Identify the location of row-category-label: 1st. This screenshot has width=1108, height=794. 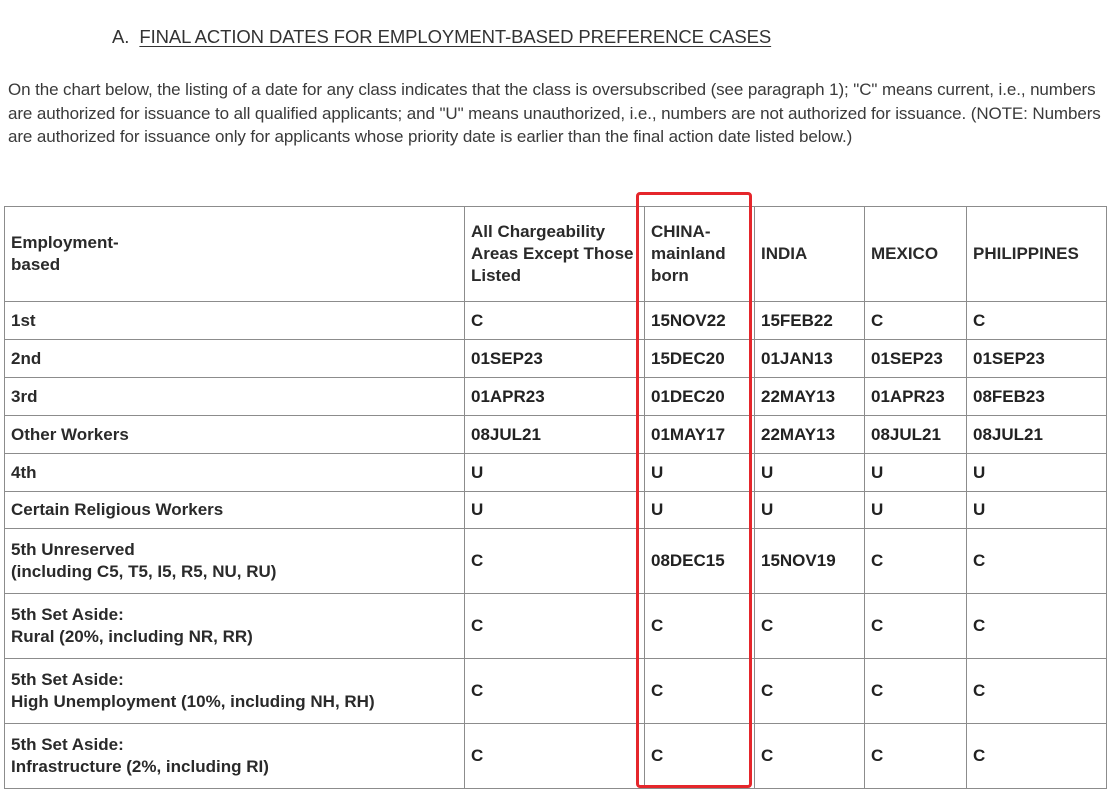
(23, 320).